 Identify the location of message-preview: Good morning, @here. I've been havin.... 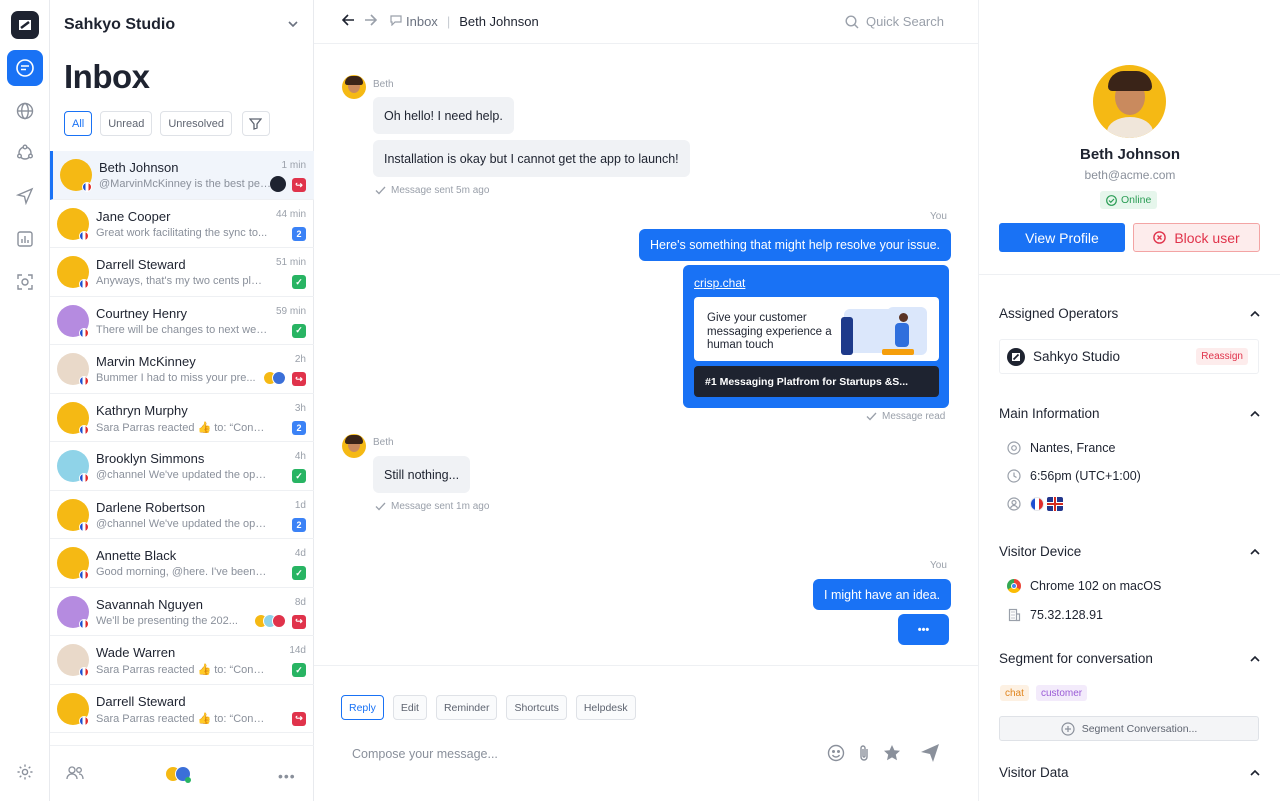
(182, 572).